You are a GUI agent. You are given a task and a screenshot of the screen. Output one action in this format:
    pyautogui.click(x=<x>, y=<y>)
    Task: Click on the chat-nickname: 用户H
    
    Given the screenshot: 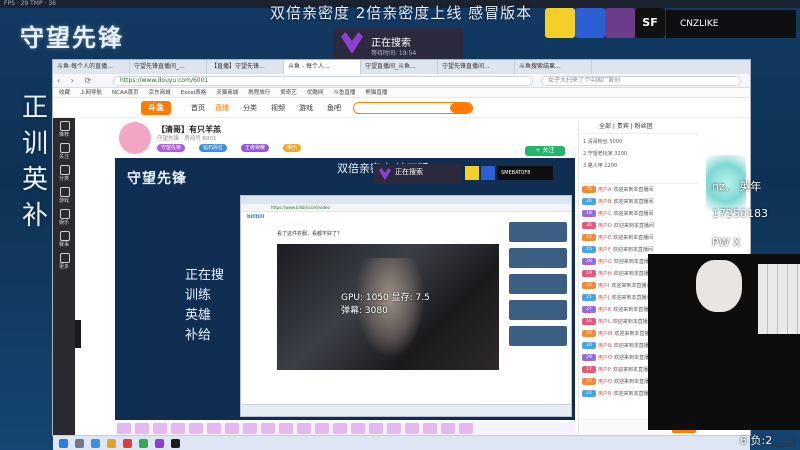 What is the action you would take?
    pyautogui.click(x=605, y=274)
    